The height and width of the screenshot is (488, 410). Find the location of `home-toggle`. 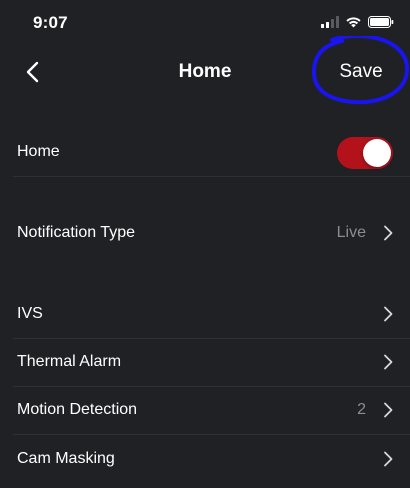

home-toggle is located at coordinates (365, 153).